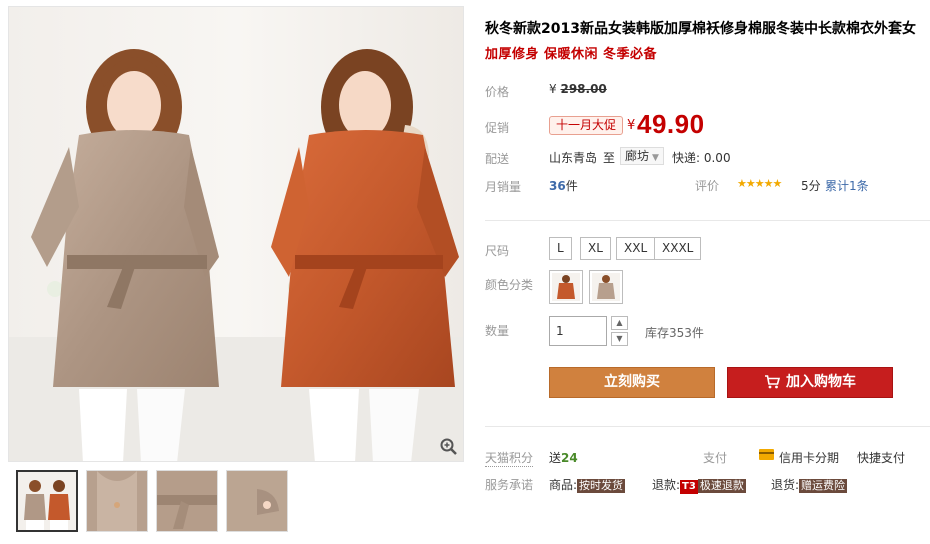 The image size is (930, 544). I want to click on promo-badge: 十一月大促, so click(586, 125).